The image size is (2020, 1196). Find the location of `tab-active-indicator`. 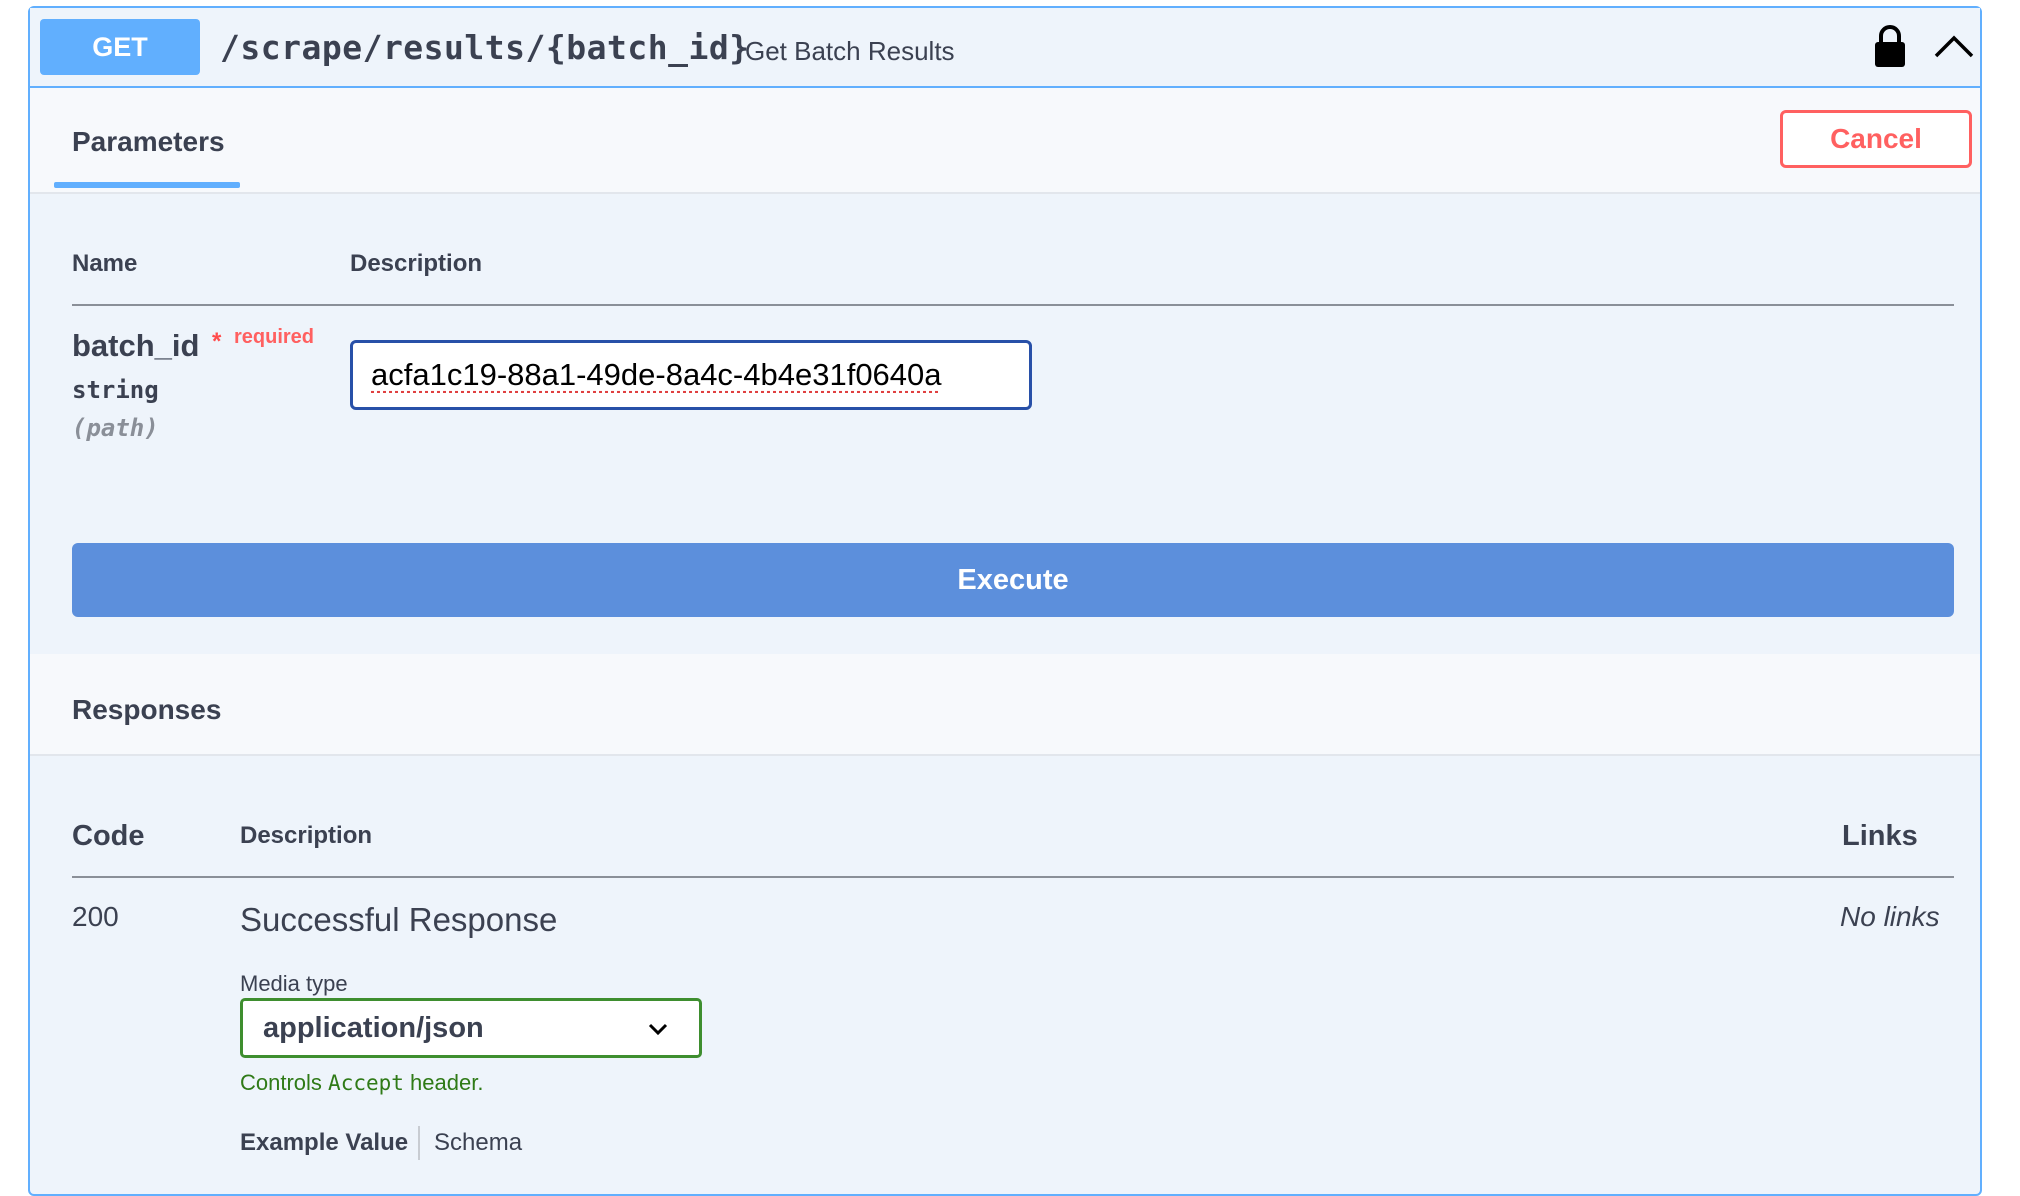

tab-active-indicator is located at coordinates (147, 185).